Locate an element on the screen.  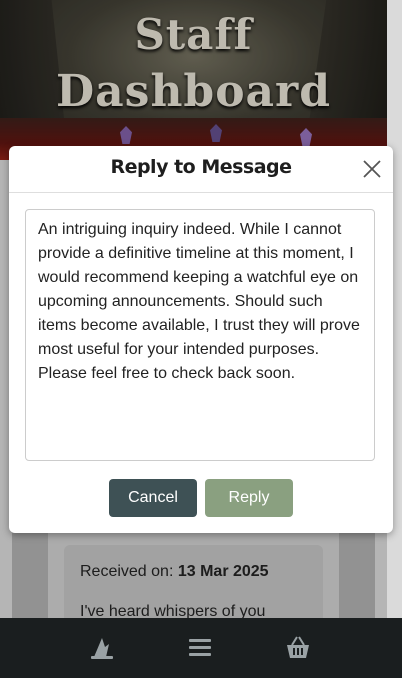
modal-header: Reply to Message is located at coordinates (201, 169).